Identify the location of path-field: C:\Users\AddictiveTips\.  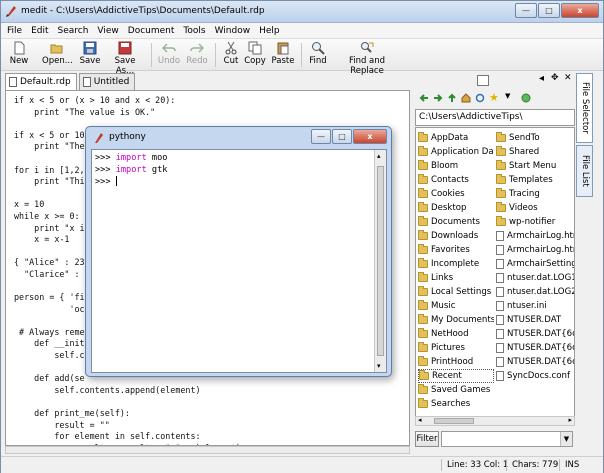
(495, 117).